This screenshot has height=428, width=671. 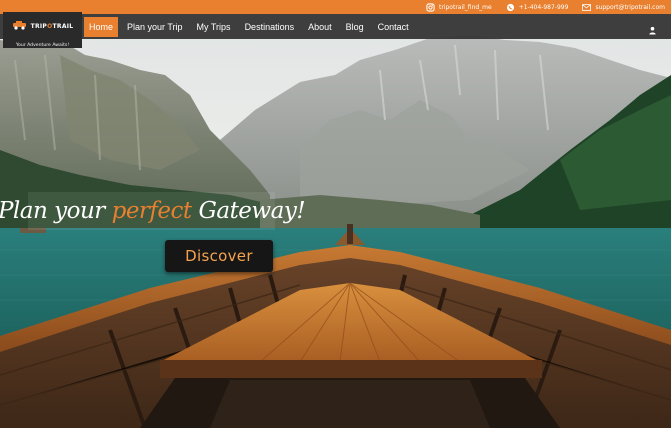 I want to click on nav-item-about: About, so click(x=320, y=27).